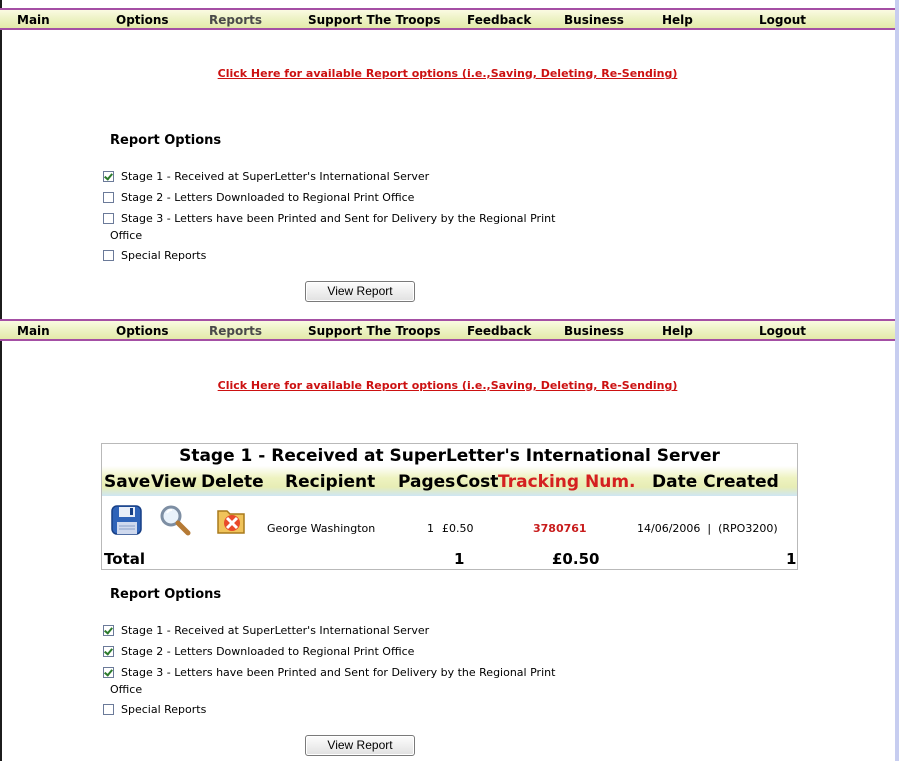 This screenshot has height=761, width=899. I want to click on total-label: Total, so click(124, 559).